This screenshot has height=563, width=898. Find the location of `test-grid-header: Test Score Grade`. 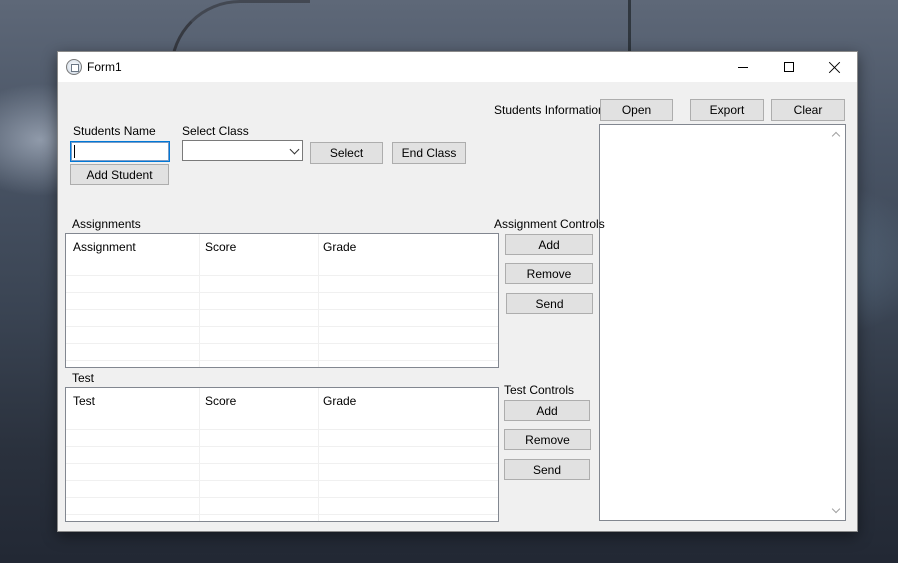

test-grid-header: Test Score Grade is located at coordinates (282, 400).